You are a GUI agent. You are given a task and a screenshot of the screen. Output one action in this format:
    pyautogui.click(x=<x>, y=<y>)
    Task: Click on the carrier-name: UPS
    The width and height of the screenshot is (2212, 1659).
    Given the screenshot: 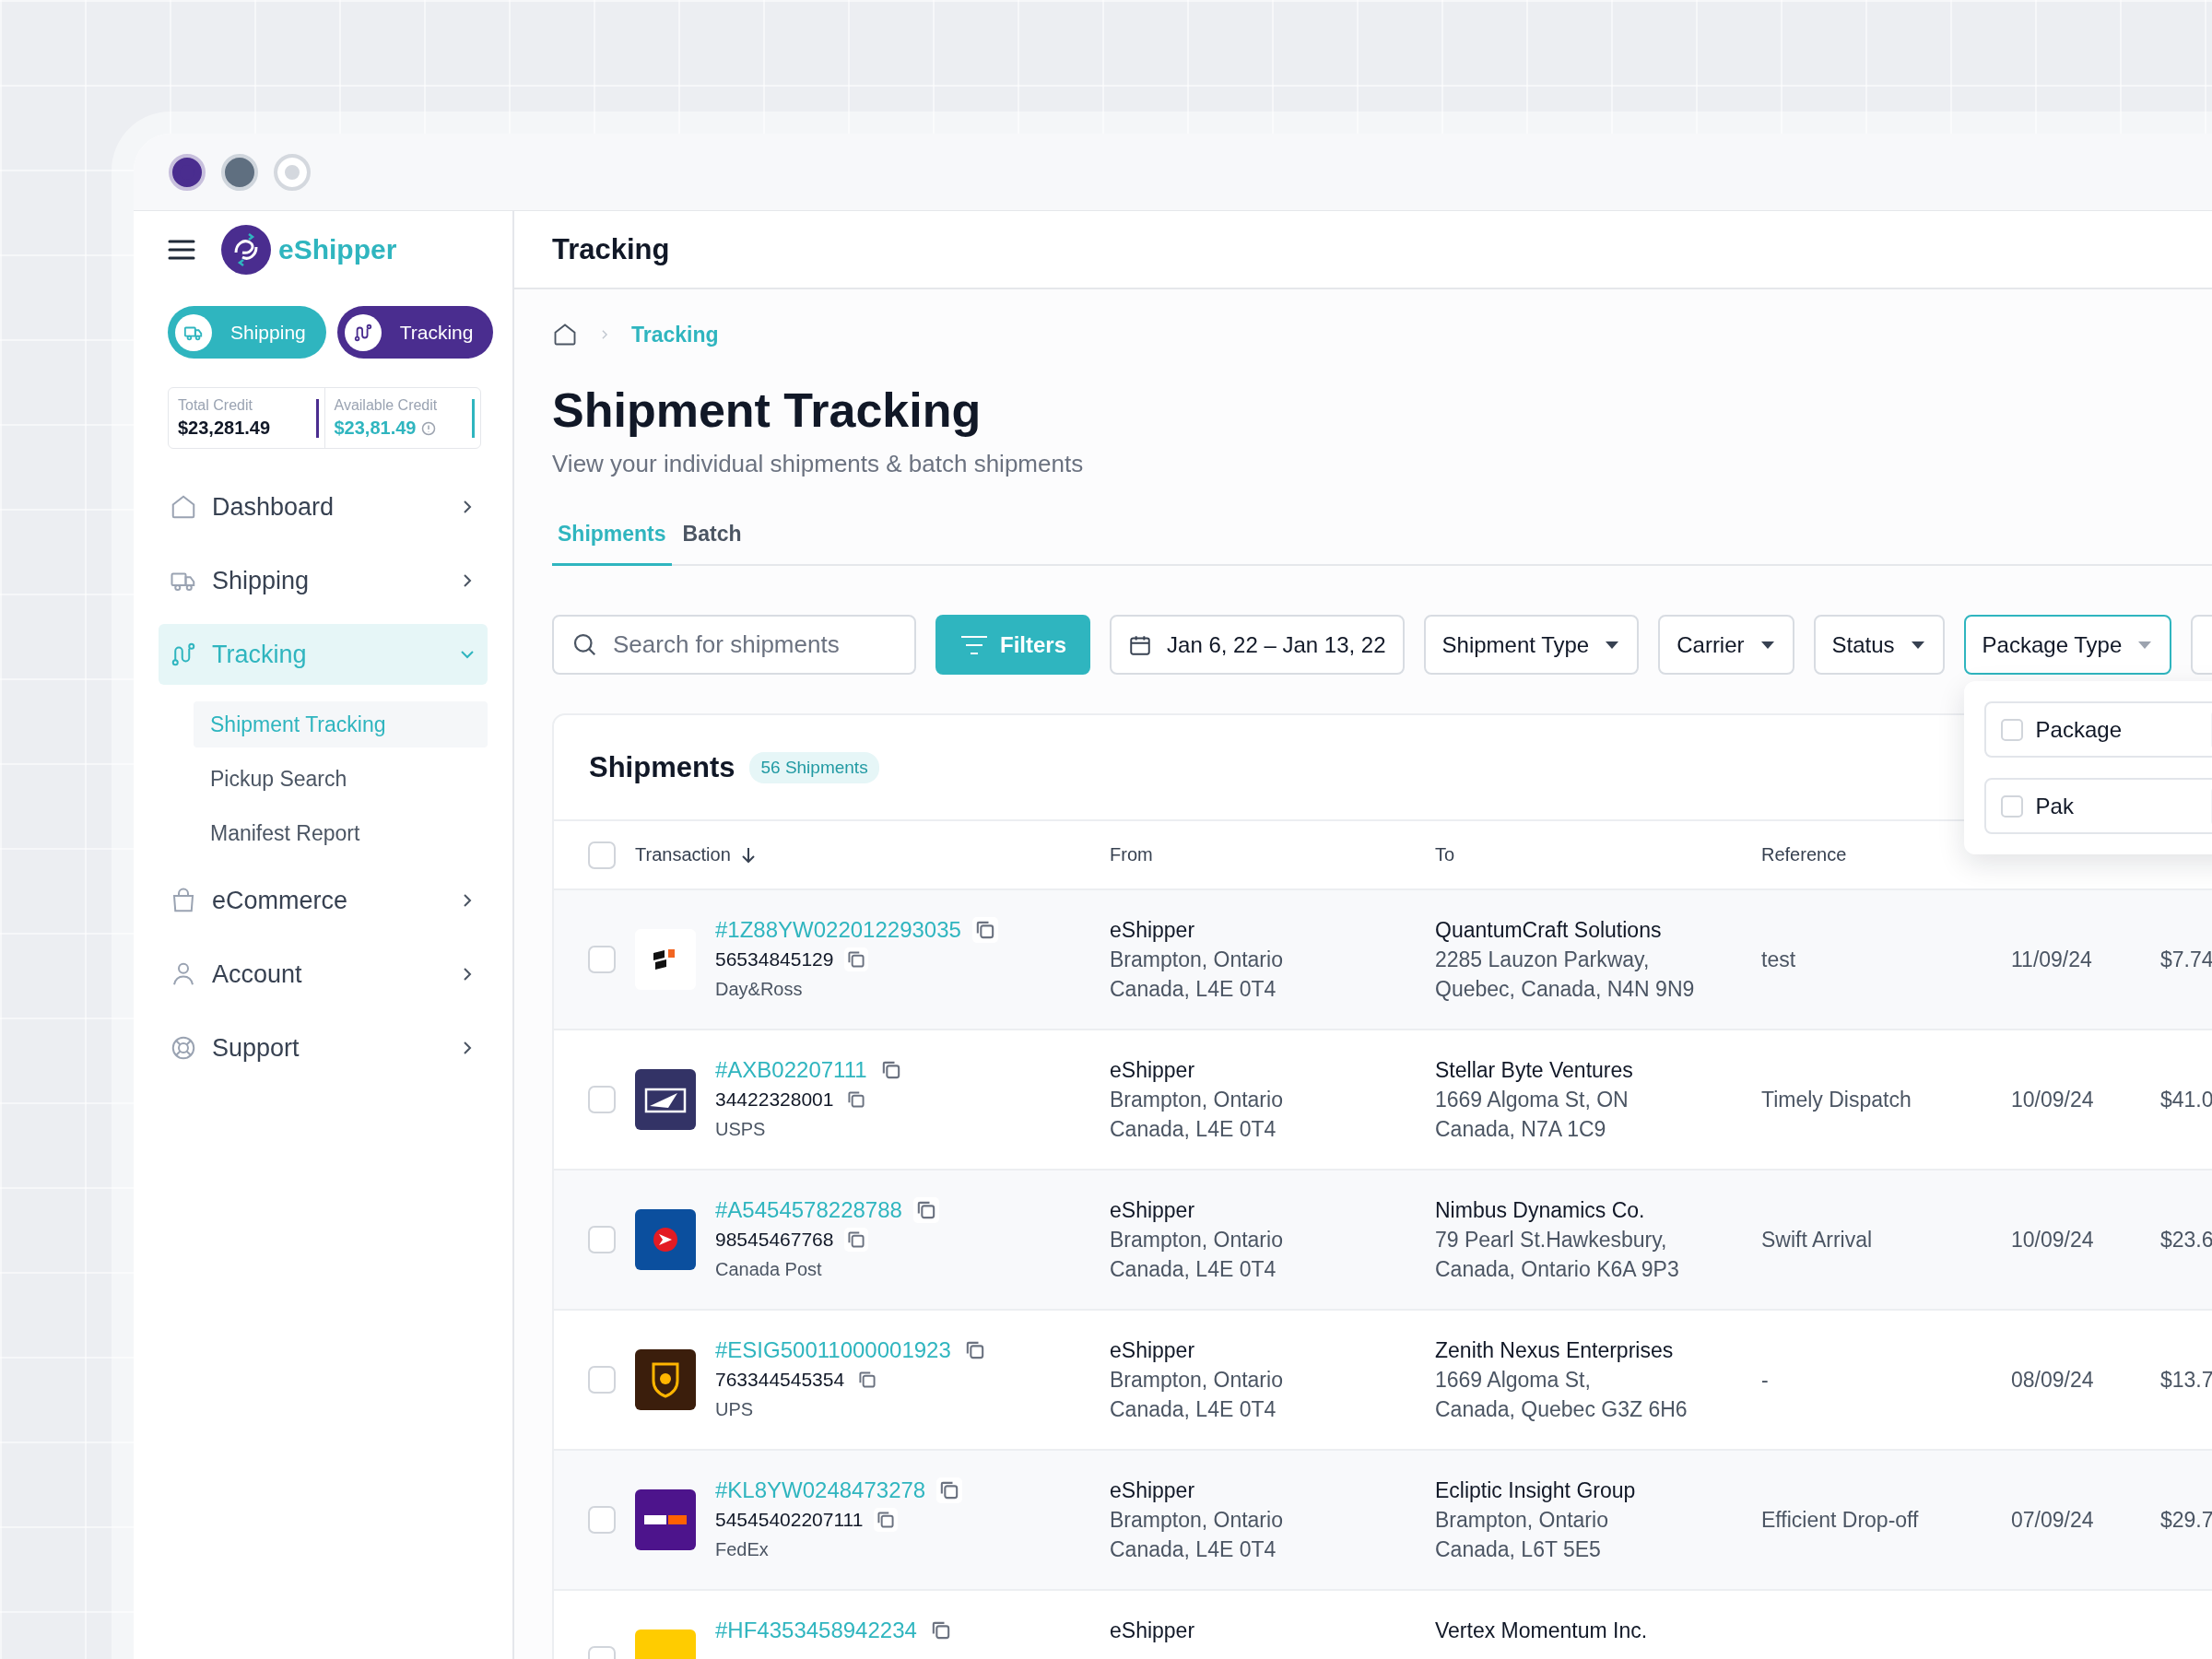 What is the action you would take?
    pyautogui.click(x=735, y=1409)
    